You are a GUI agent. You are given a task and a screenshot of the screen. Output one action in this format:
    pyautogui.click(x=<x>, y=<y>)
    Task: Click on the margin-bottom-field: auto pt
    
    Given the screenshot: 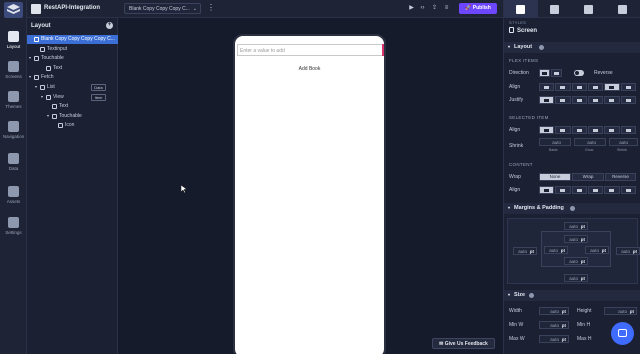 What is the action you would take?
    pyautogui.click(x=576, y=278)
    